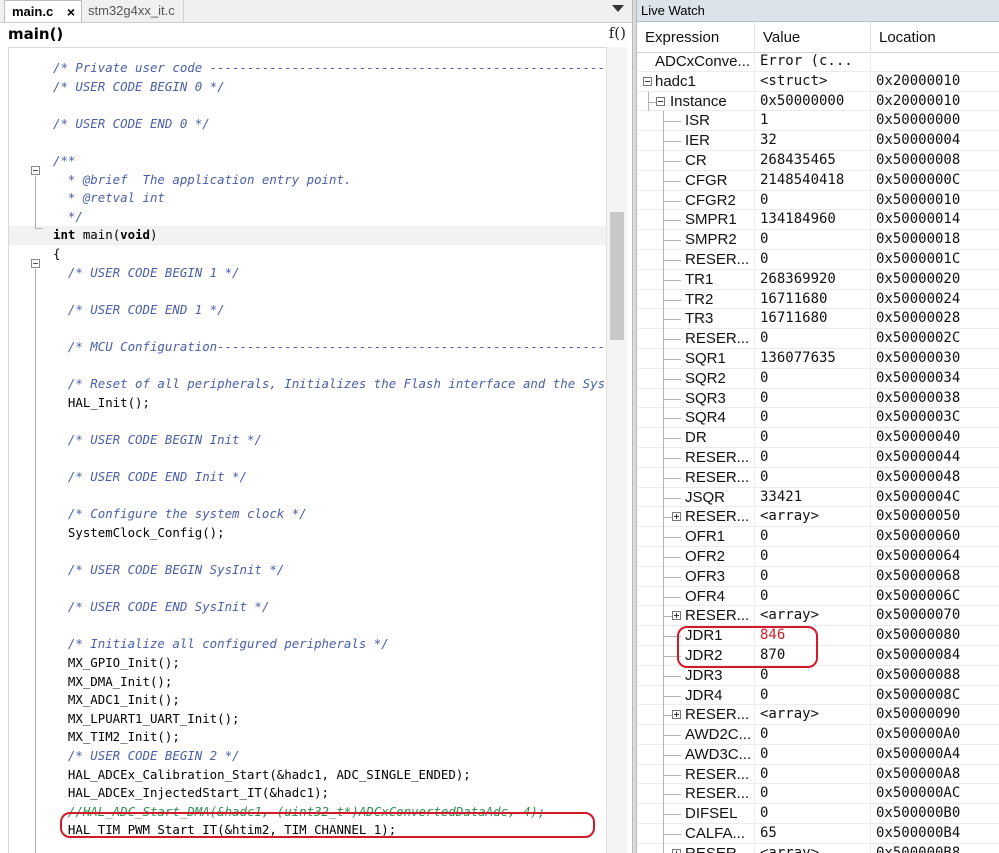  I want to click on watch-row: TR3 16711680 0x50000028, so click(818, 319).